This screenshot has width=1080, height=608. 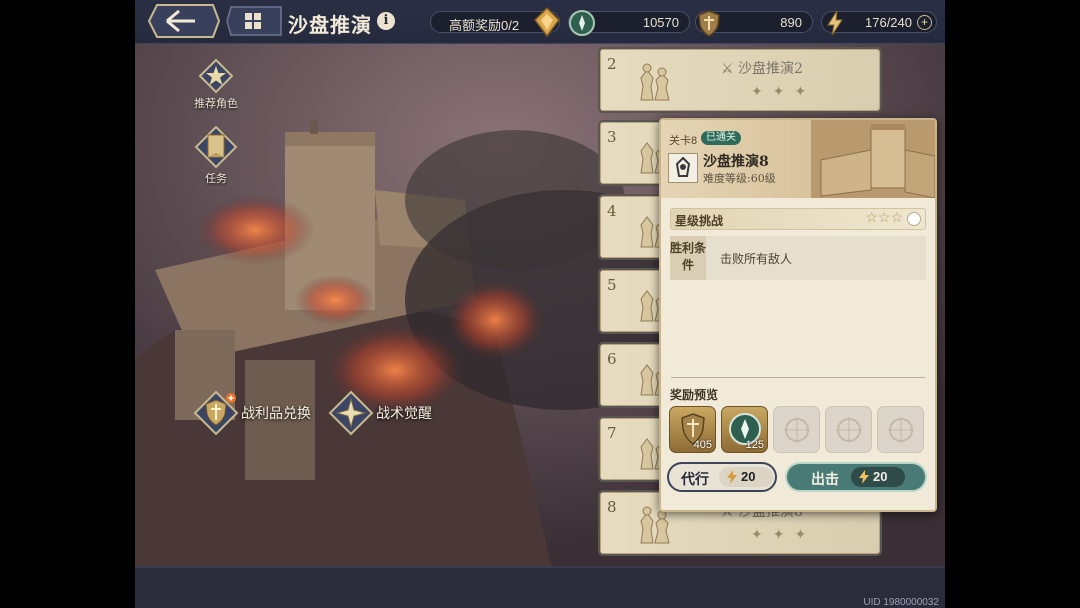 What do you see at coordinates (798, 377) in the screenshot?
I see `divider` at bounding box center [798, 377].